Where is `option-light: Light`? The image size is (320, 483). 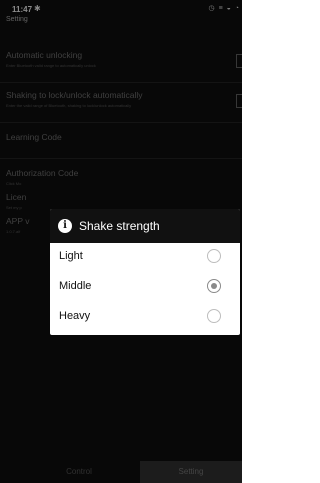
option-light: Light is located at coordinates (145, 258).